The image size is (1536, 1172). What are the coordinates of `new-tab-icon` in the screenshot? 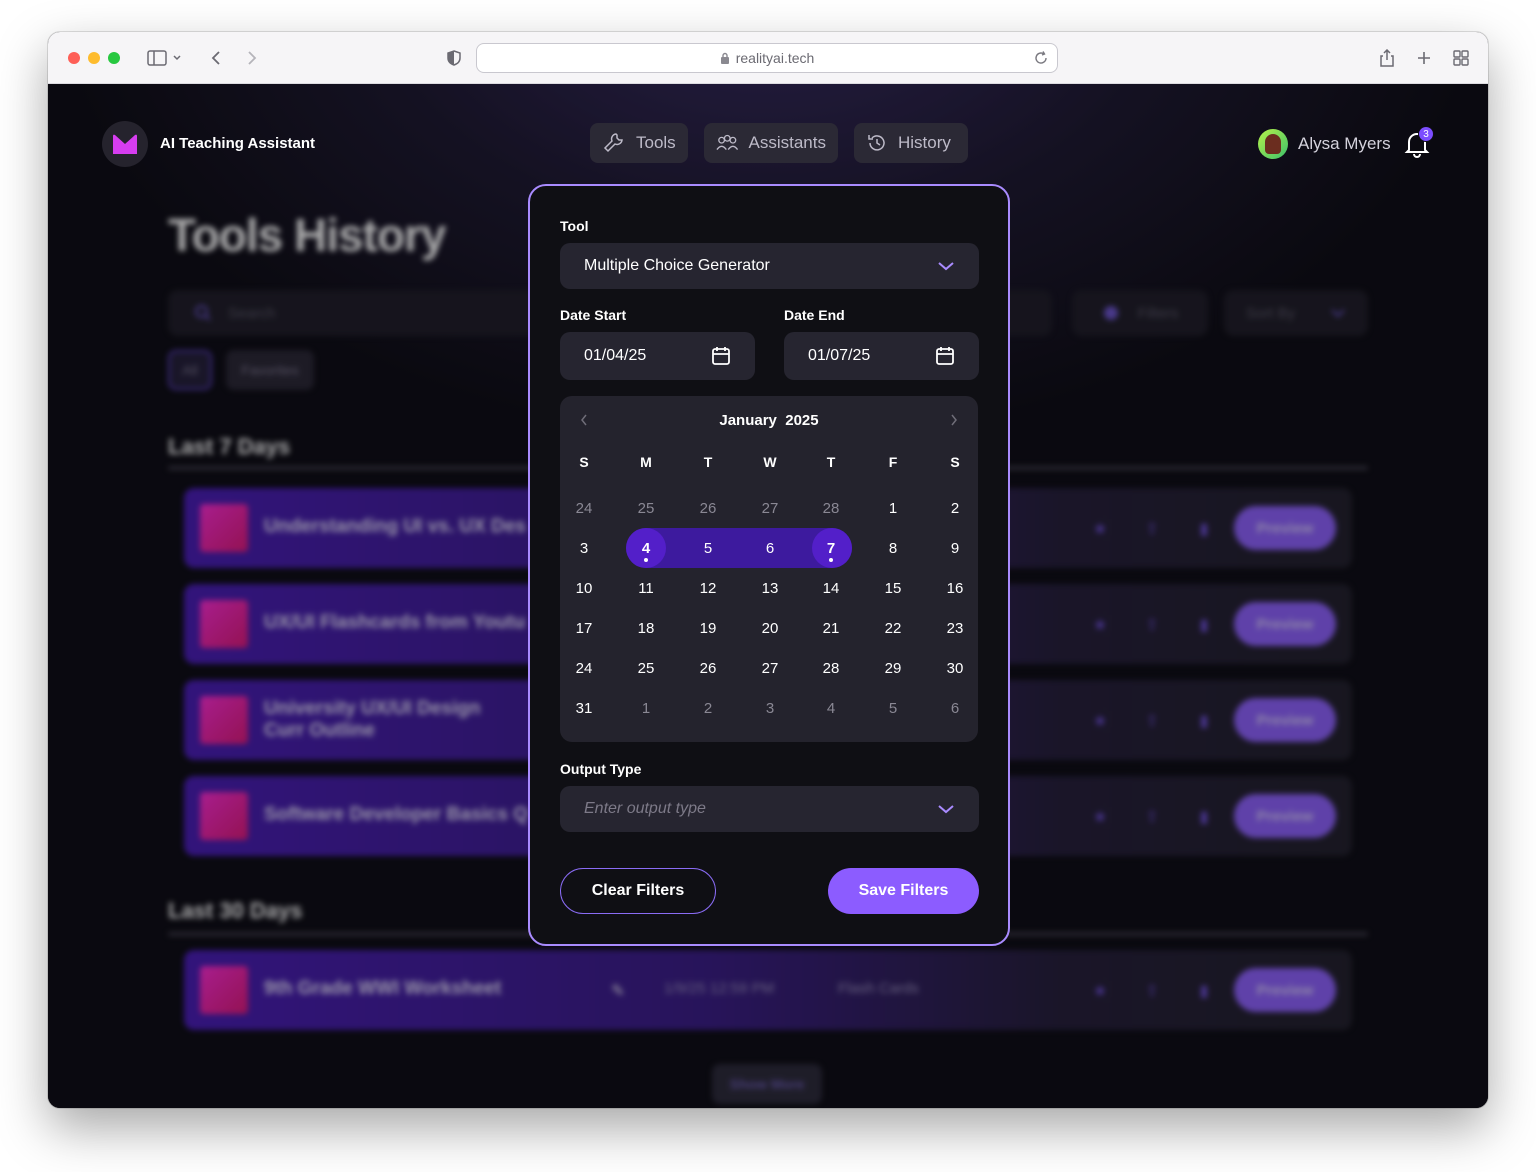 It's located at (1424, 58).